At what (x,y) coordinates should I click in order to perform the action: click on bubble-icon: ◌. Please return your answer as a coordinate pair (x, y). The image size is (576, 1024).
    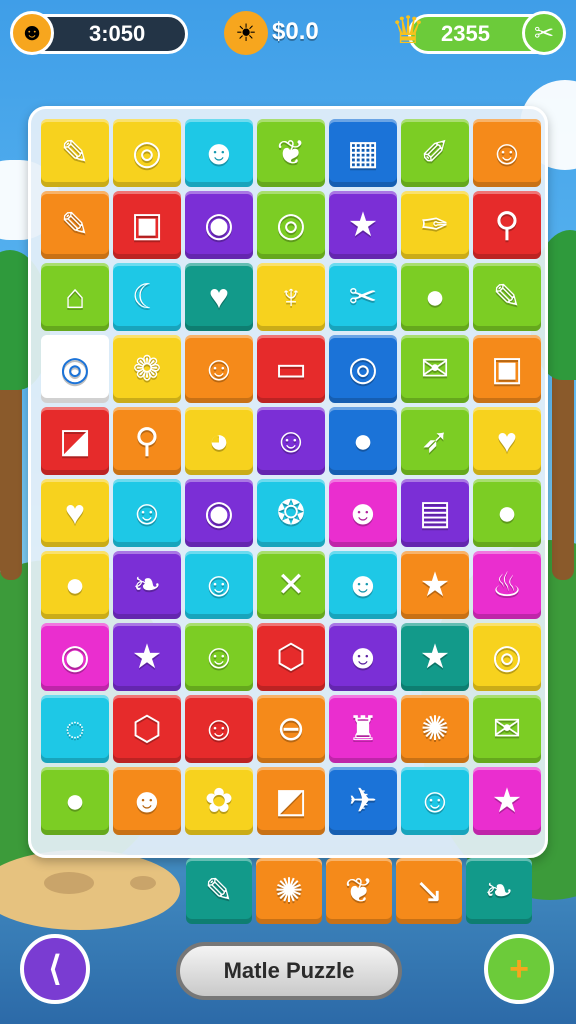
    Looking at the image, I should click on (75, 729).